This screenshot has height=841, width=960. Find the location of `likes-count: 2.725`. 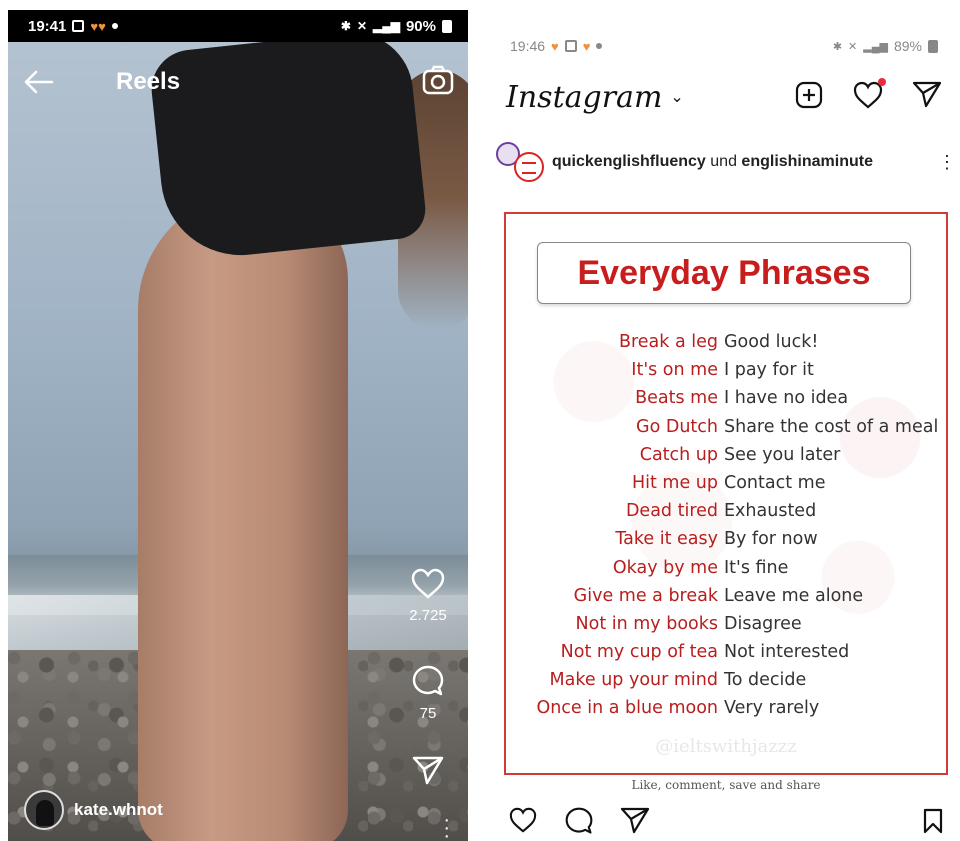

likes-count: 2.725 is located at coordinates (428, 615).